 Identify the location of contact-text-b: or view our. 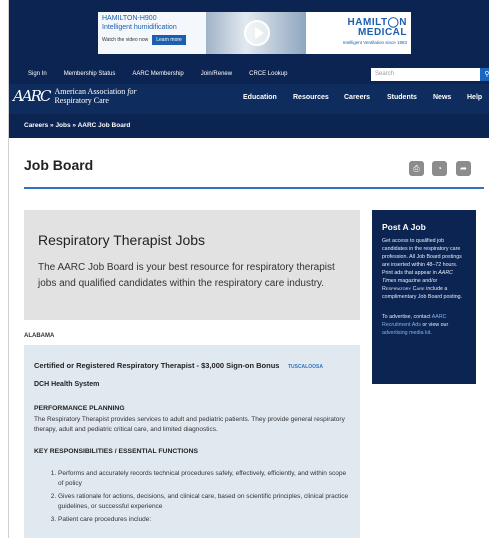
(434, 325).